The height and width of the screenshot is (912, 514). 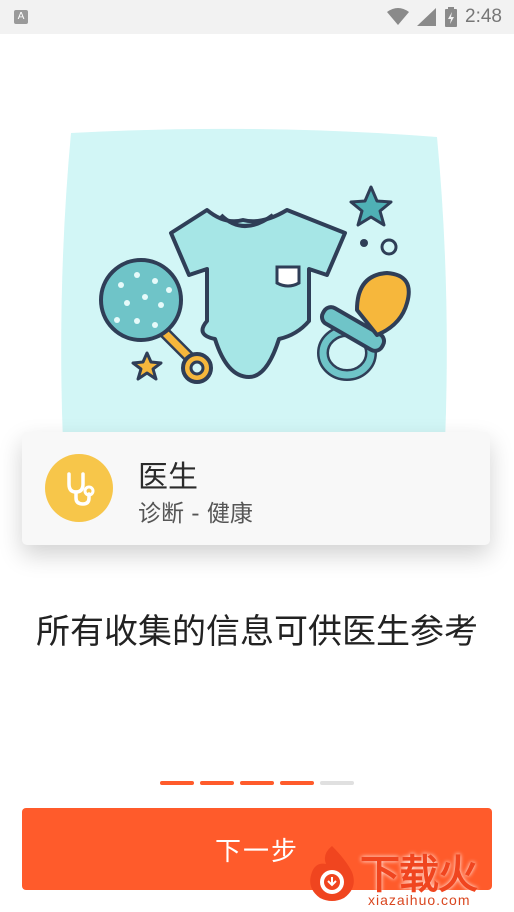 What do you see at coordinates (444, 17) in the screenshot?
I see `status-icons: 2:48` at bounding box center [444, 17].